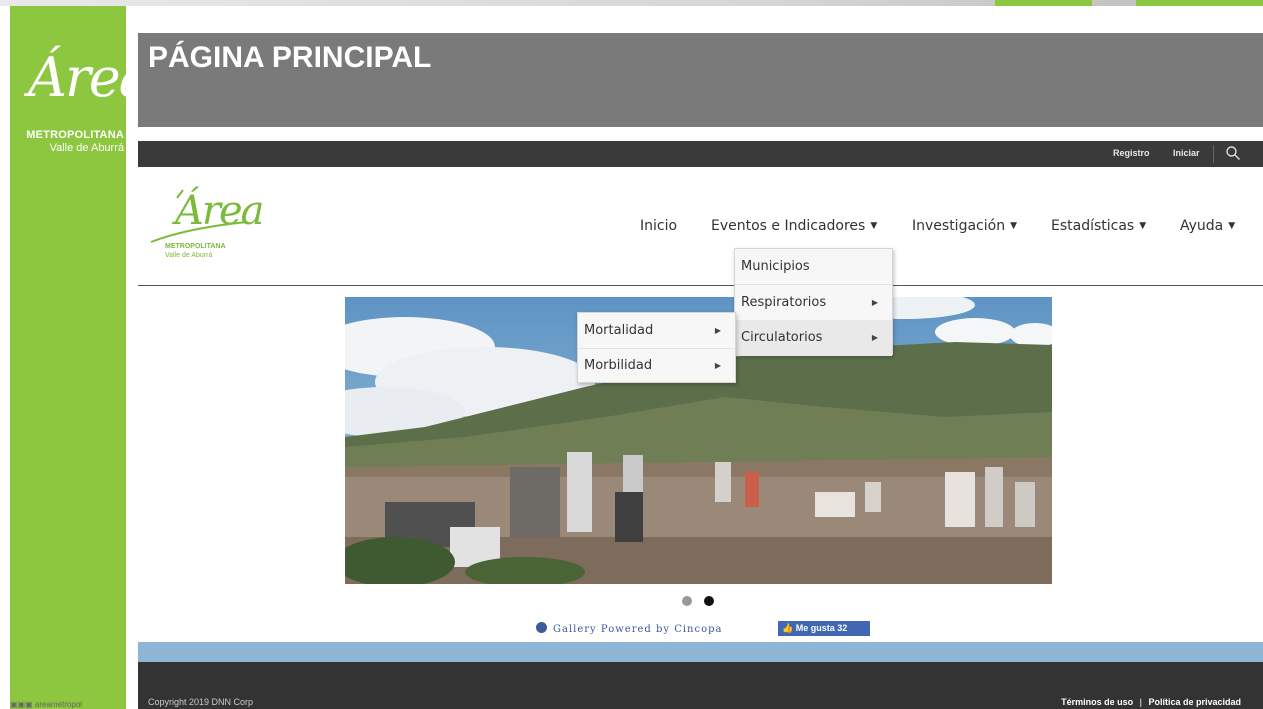 Image resolution: width=1263 pixels, height=709 pixels. I want to click on privacy-link: Política de privacidad, so click(1194, 702).